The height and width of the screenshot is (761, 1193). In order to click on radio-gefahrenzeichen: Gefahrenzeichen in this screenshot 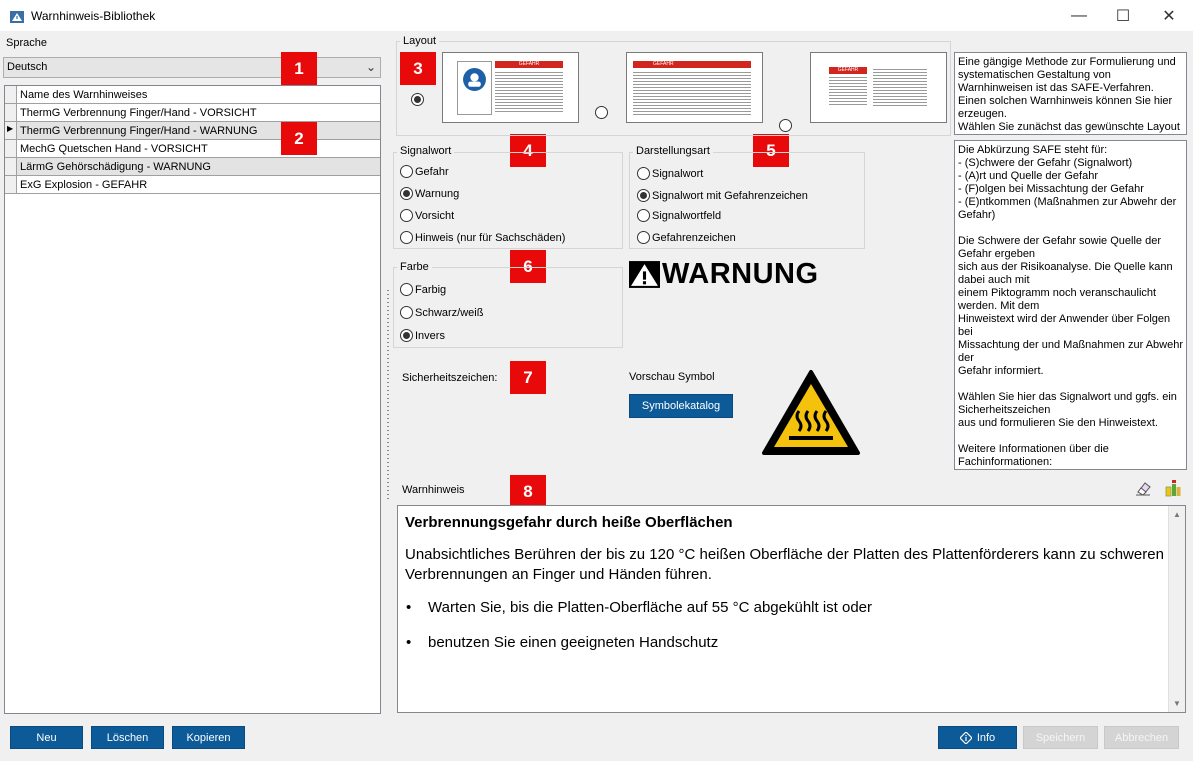, I will do `click(686, 237)`.